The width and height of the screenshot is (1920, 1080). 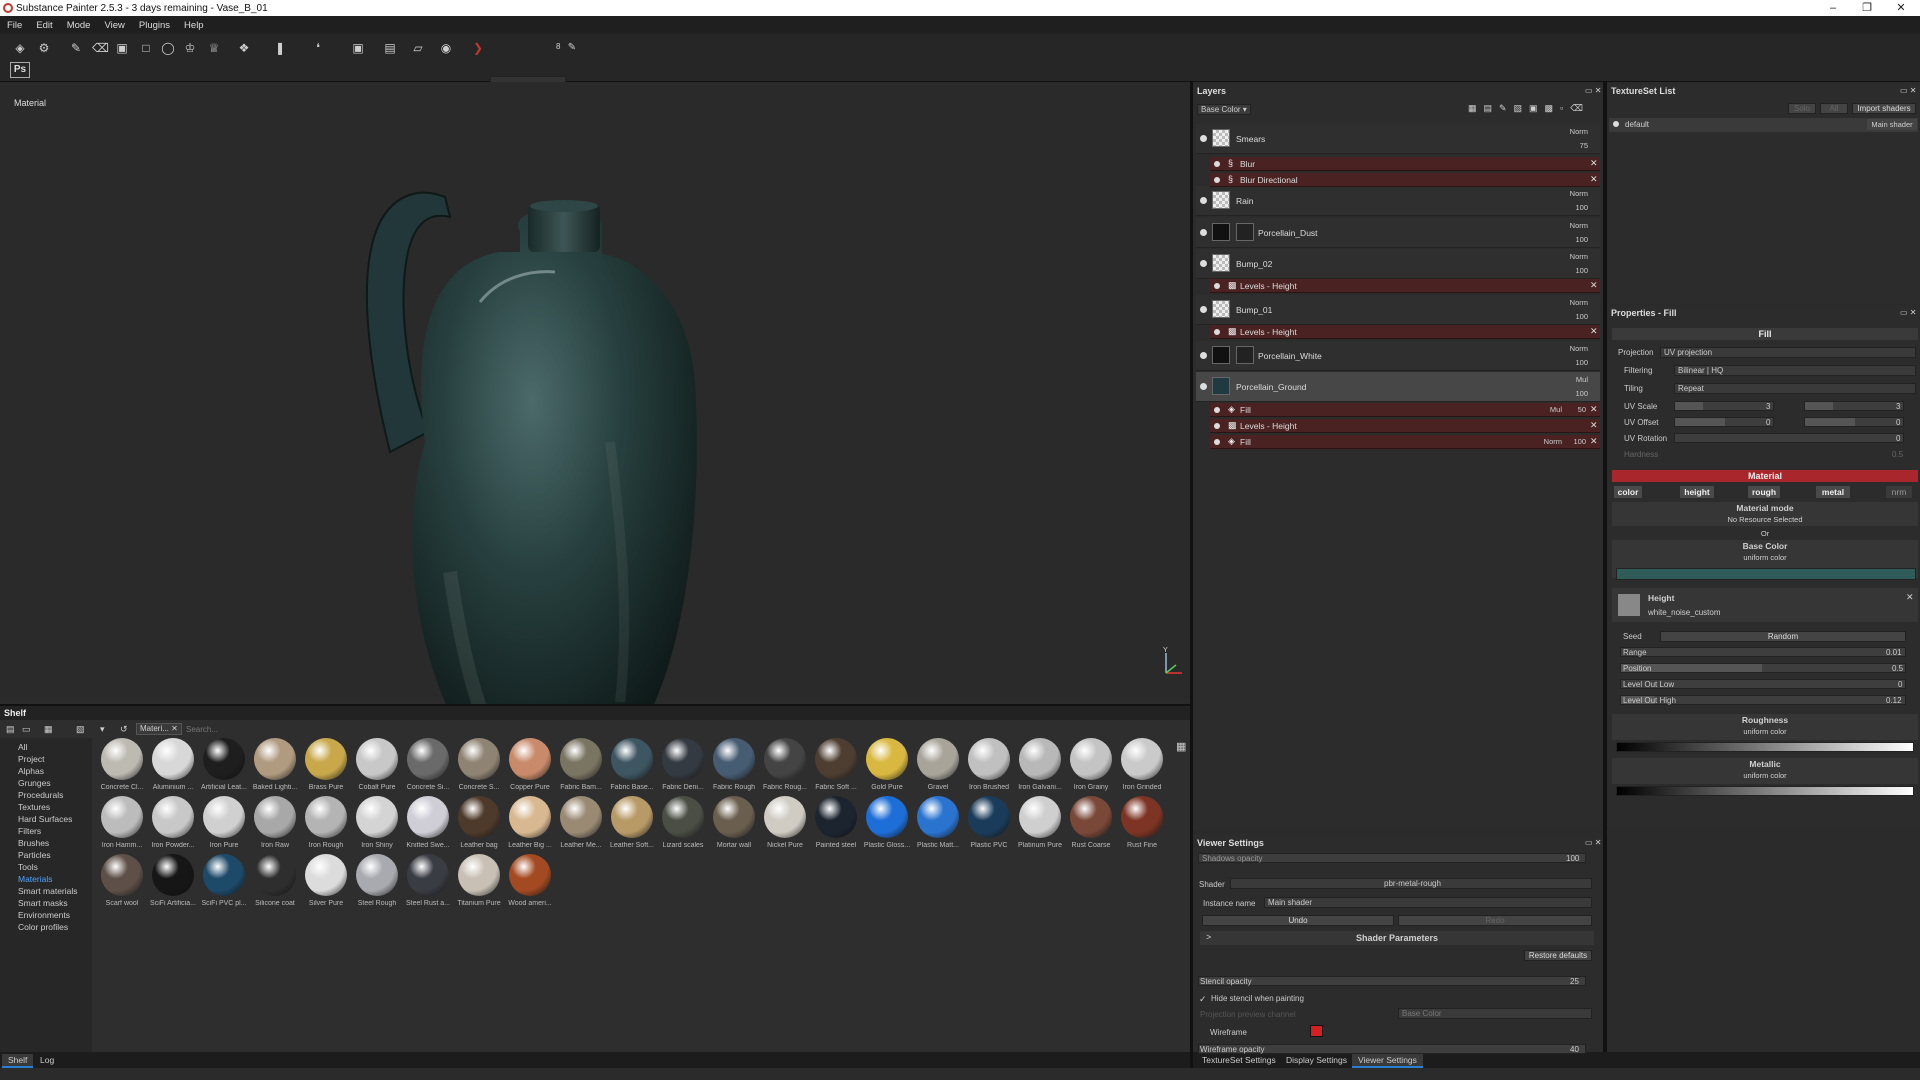 What do you see at coordinates (418, 48) in the screenshot?
I see `cube-icon: ▱` at bounding box center [418, 48].